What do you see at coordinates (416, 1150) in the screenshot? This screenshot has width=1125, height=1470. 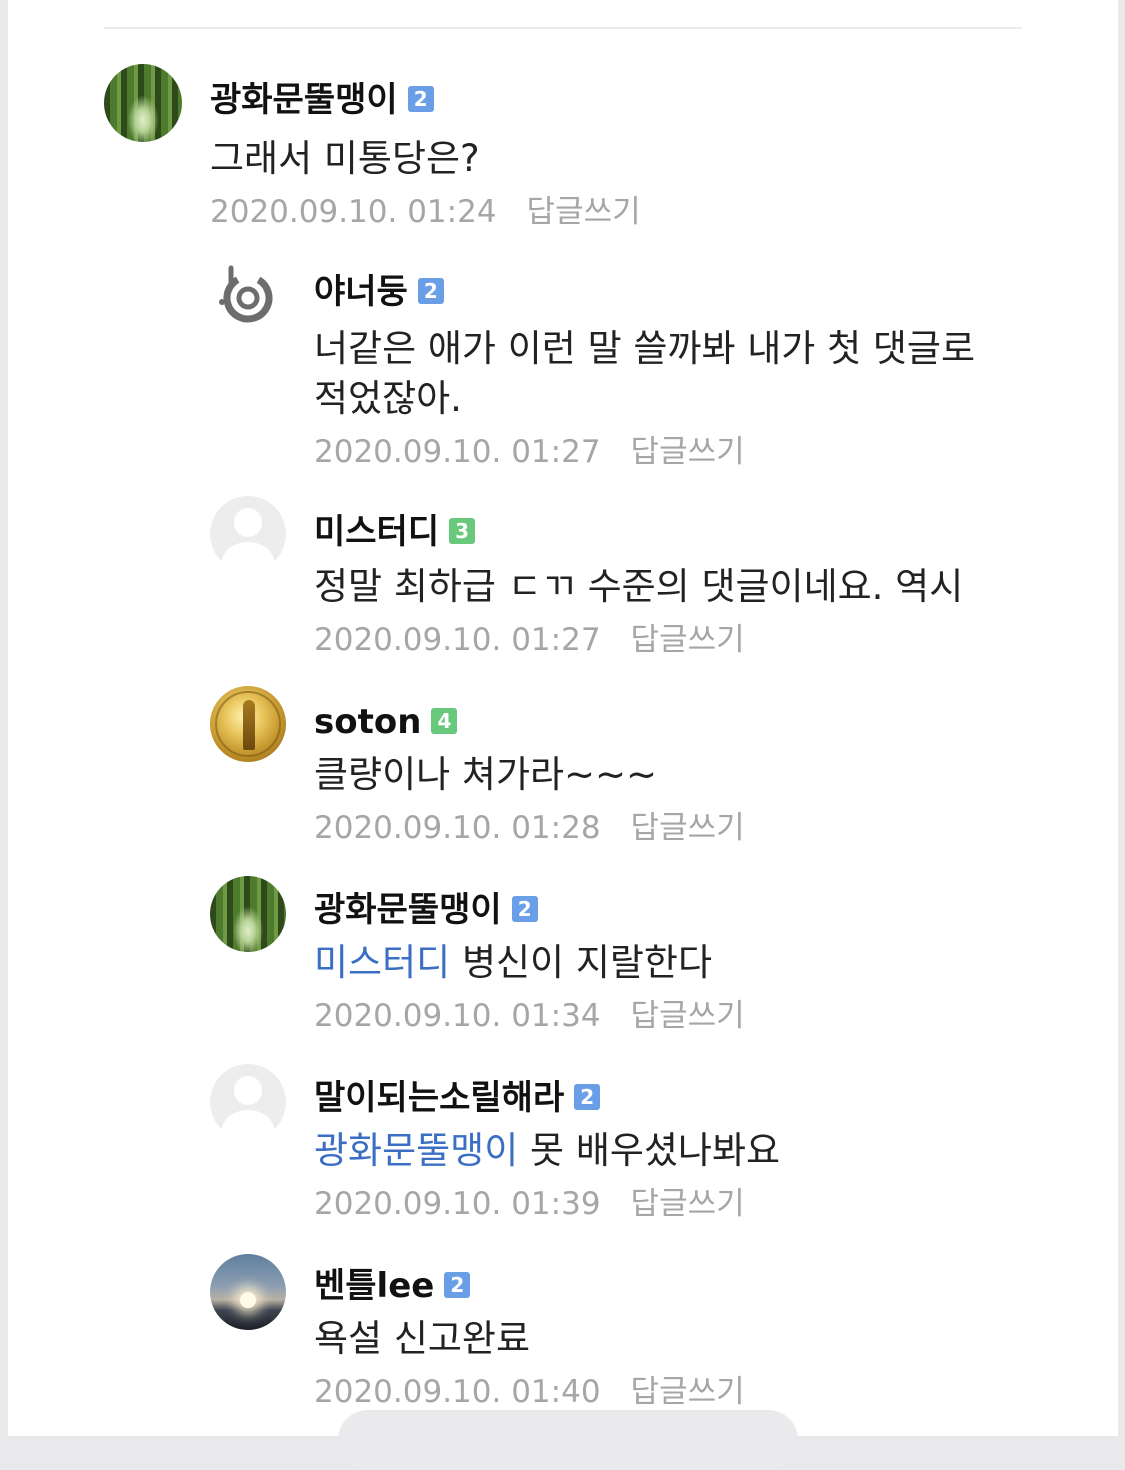 I see `mention-link: 광화문뚤맹이` at bounding box center [416, 1150].